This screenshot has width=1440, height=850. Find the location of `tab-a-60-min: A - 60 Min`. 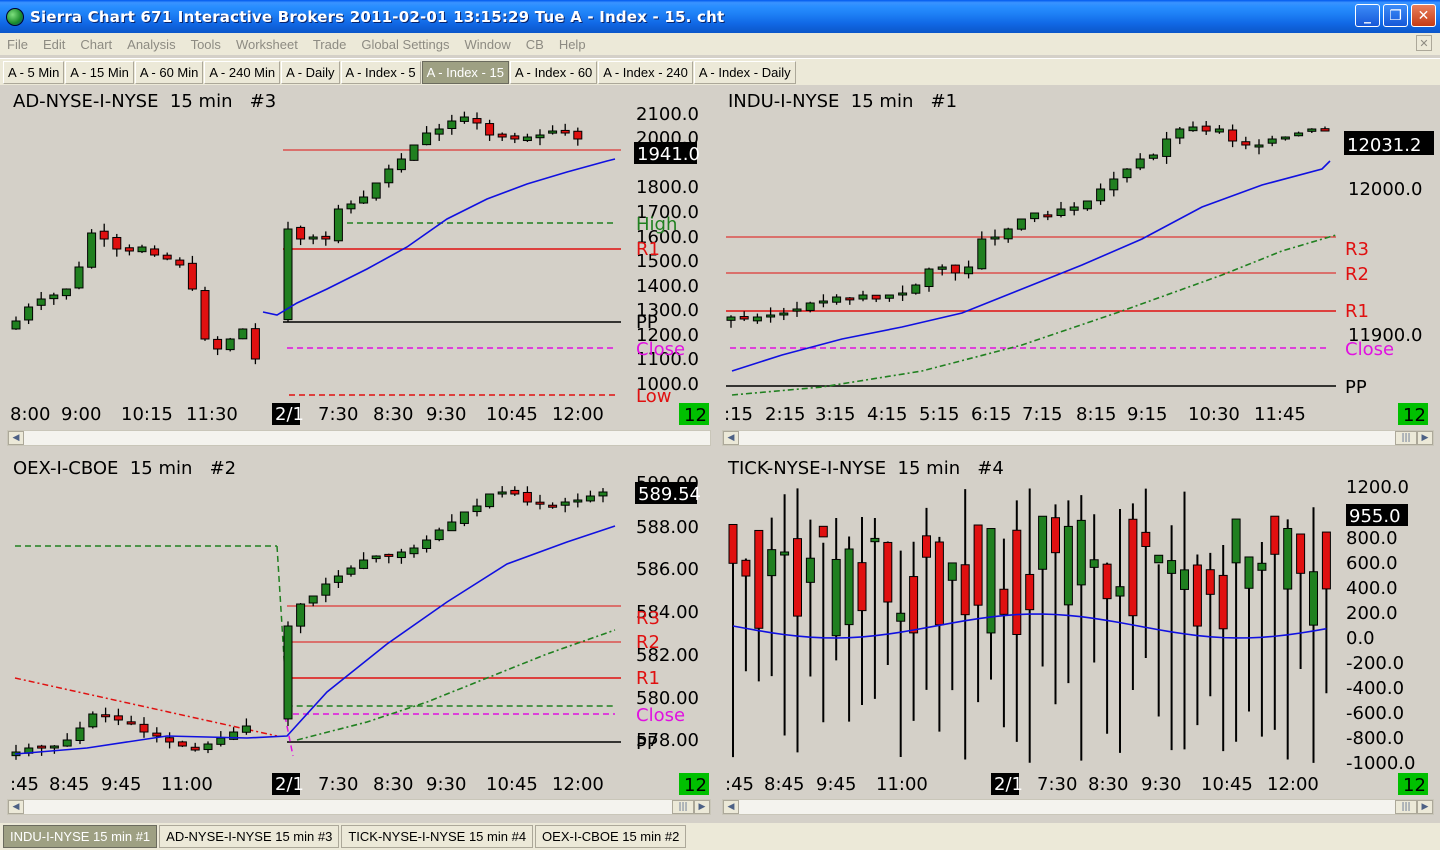

tab-a-60-min: A - 60 Min is located at coordinates (169, 72).